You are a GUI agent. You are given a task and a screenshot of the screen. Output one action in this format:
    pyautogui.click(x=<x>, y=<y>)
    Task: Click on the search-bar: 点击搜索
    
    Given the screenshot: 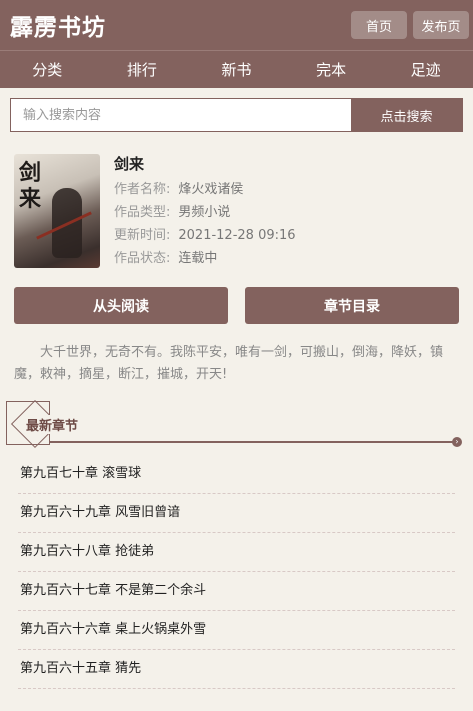 What is the action you would take?
    pyautogui.click(x=236, y=115)
    